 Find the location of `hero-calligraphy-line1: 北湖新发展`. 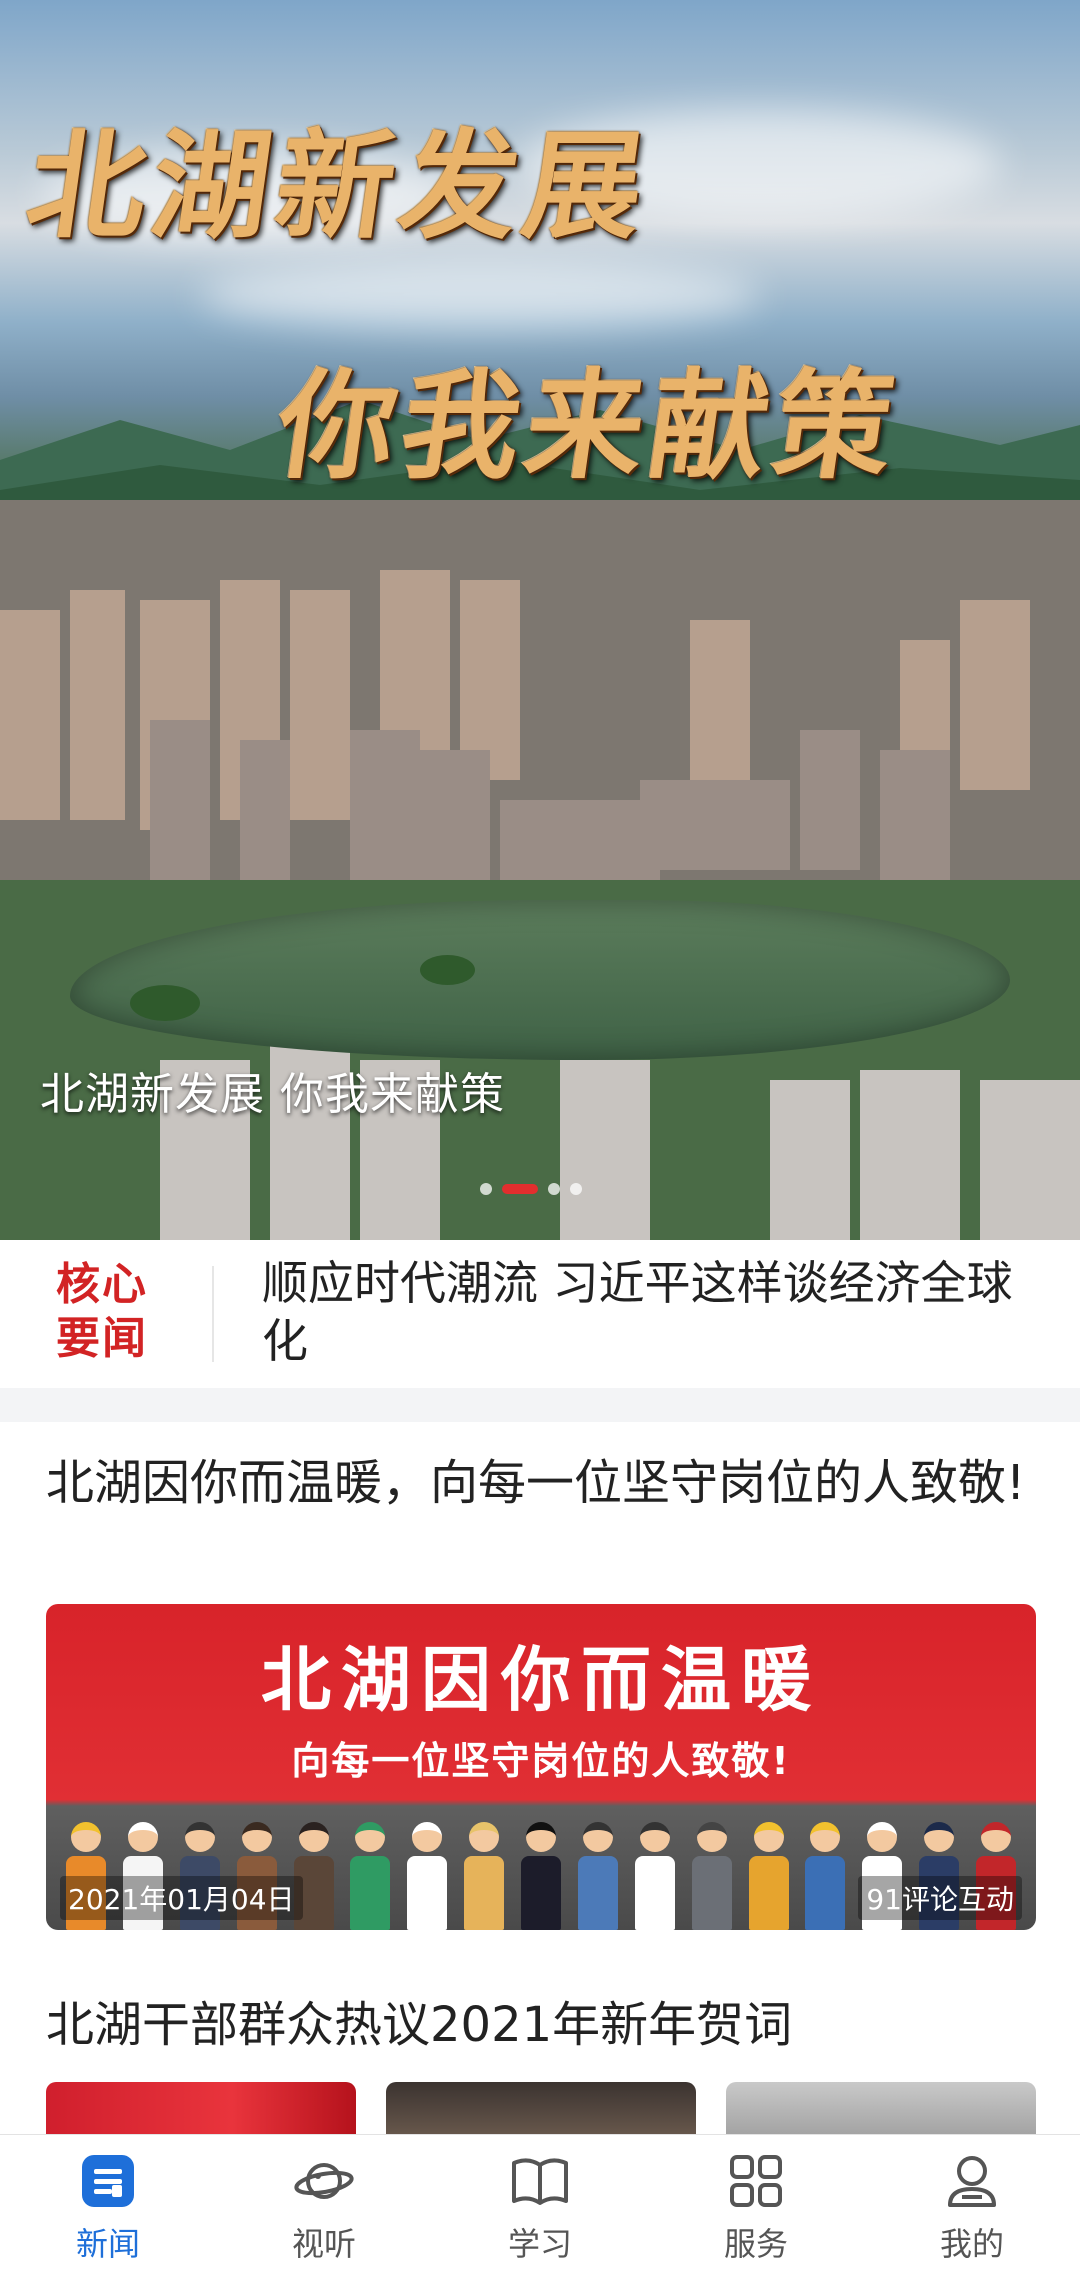

hero-calligraphy-line1: 北湖新发展 is located at coordinates (338, 185).